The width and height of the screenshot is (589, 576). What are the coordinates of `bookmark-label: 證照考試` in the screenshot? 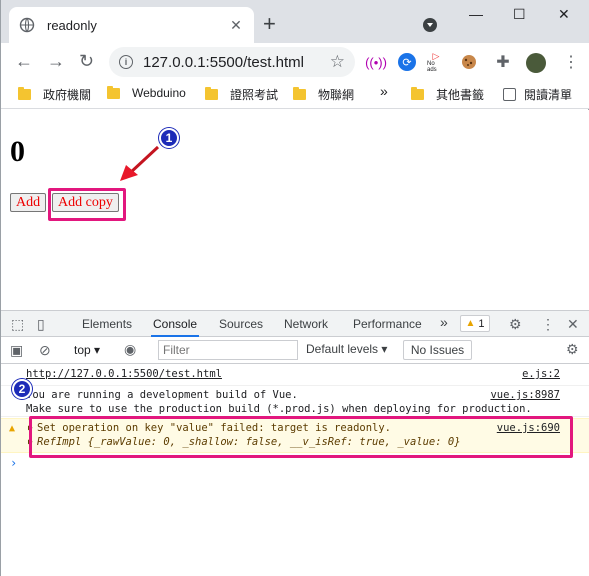 It's located at (254, 95).